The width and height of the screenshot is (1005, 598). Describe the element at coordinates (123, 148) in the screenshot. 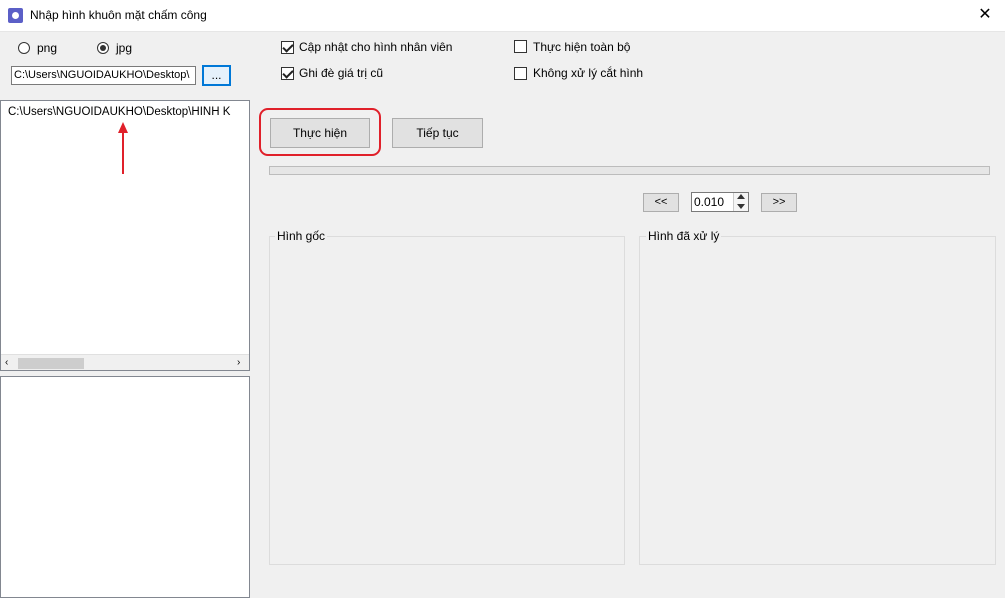

I see `annotation-arrow` at that location.